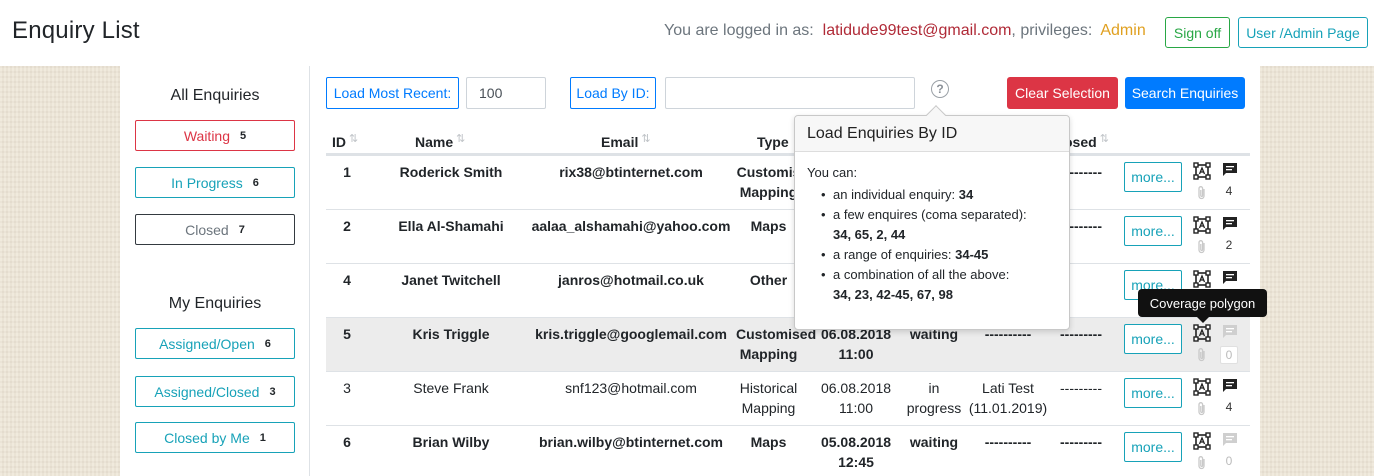 This screenshot has width=1374, height=476. Describe the element at coordinates (207, 437) in the screenshot. I see `filter-label: Closed by Me` at that location.